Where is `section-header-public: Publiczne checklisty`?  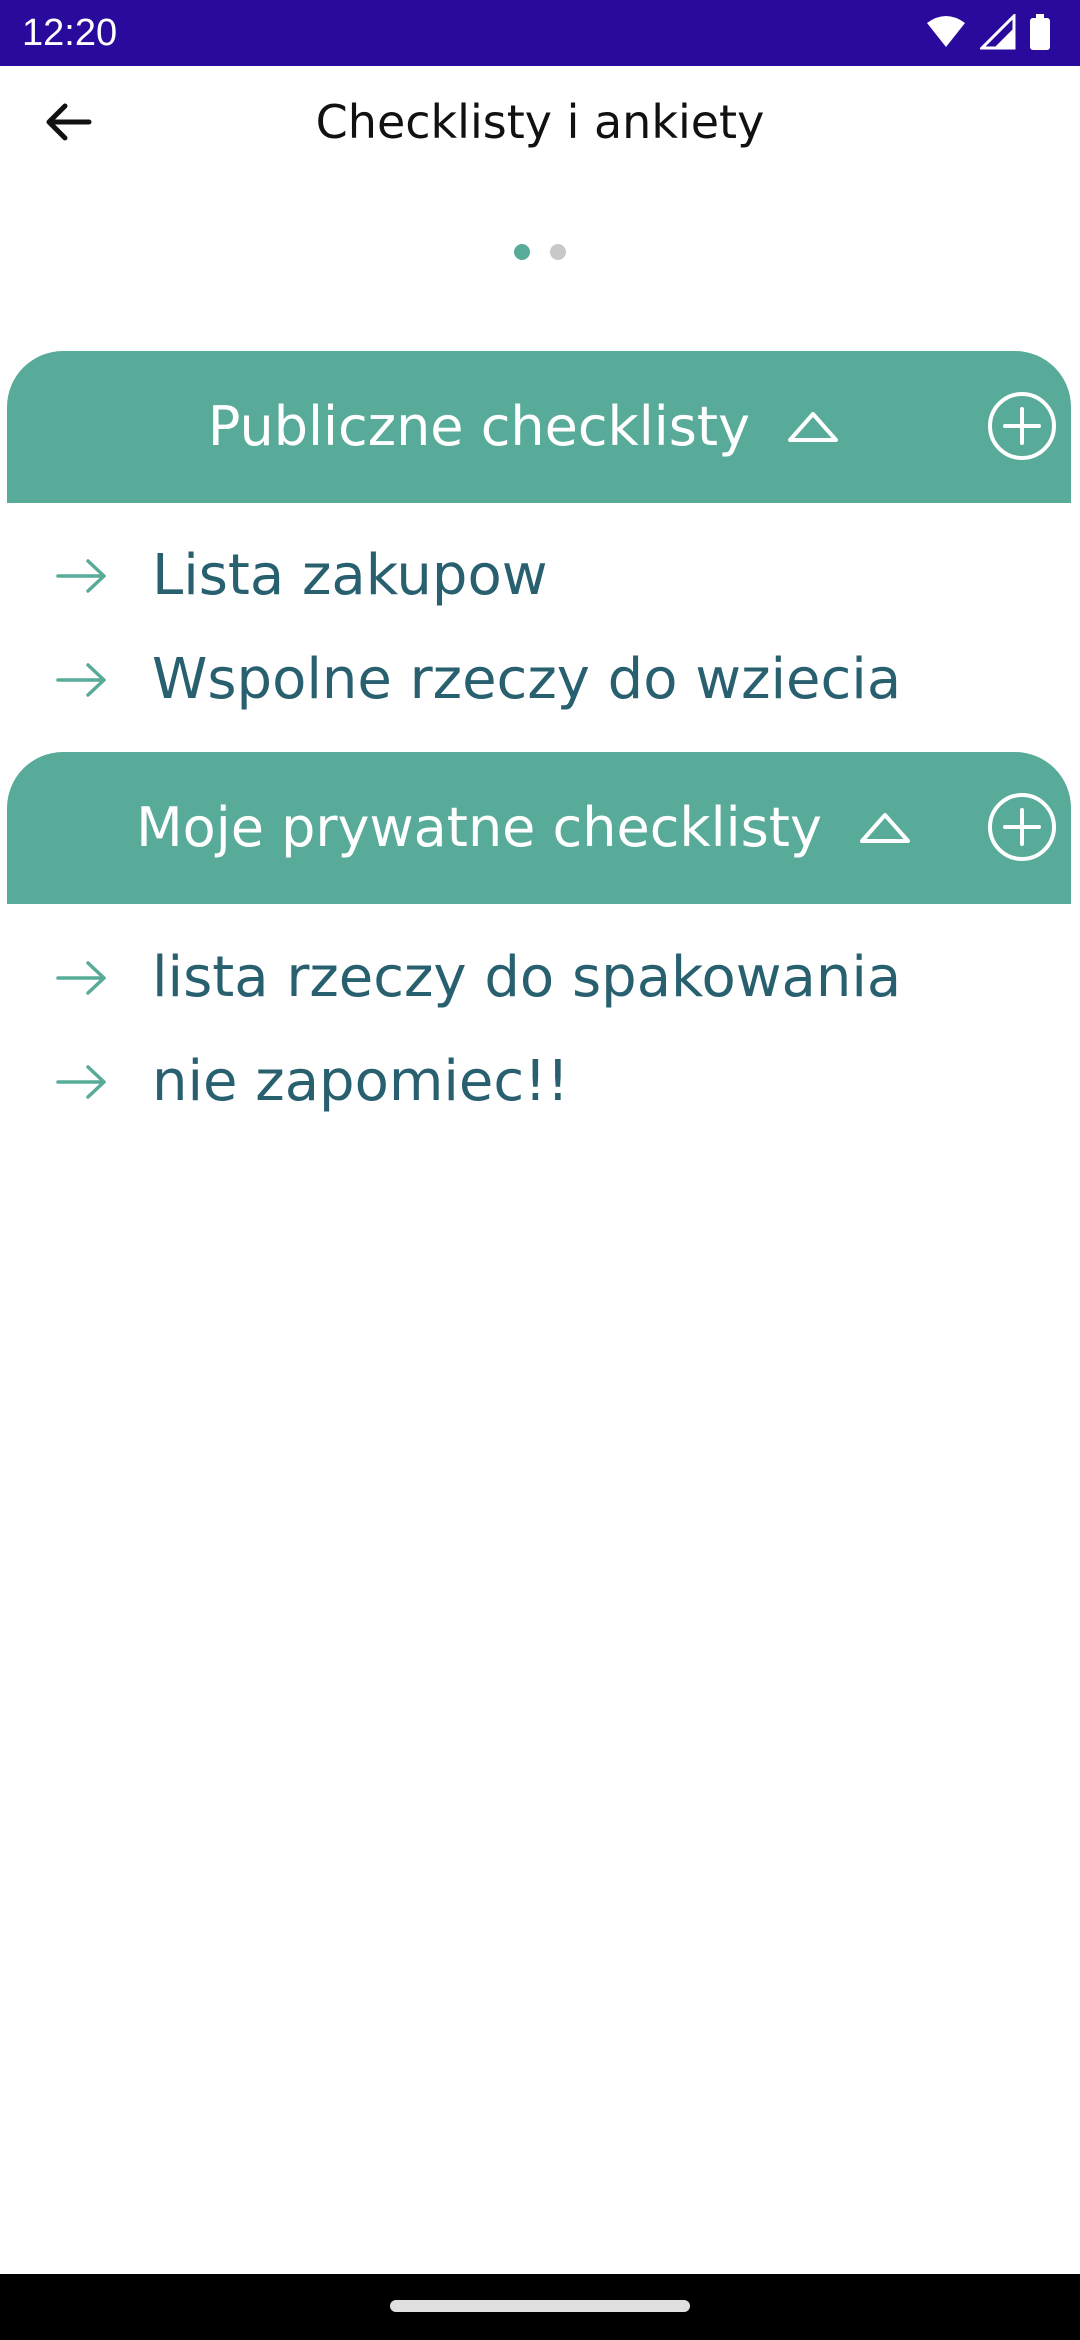
section-header-public: Publiczne checklisty is located at coordinates (539, 427).